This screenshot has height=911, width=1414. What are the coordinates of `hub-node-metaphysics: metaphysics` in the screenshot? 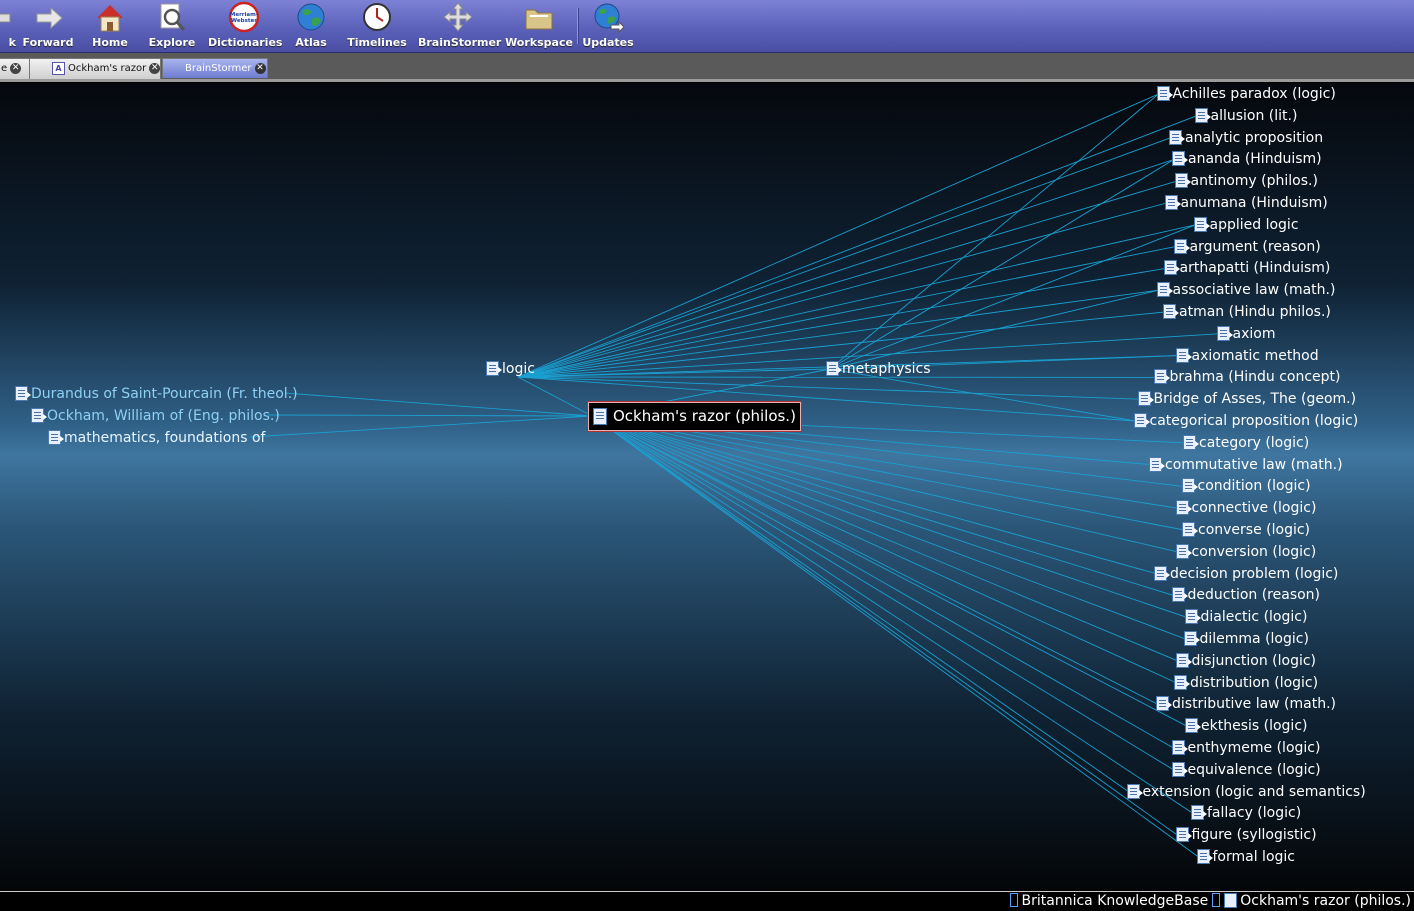 It's located at (878, 369).